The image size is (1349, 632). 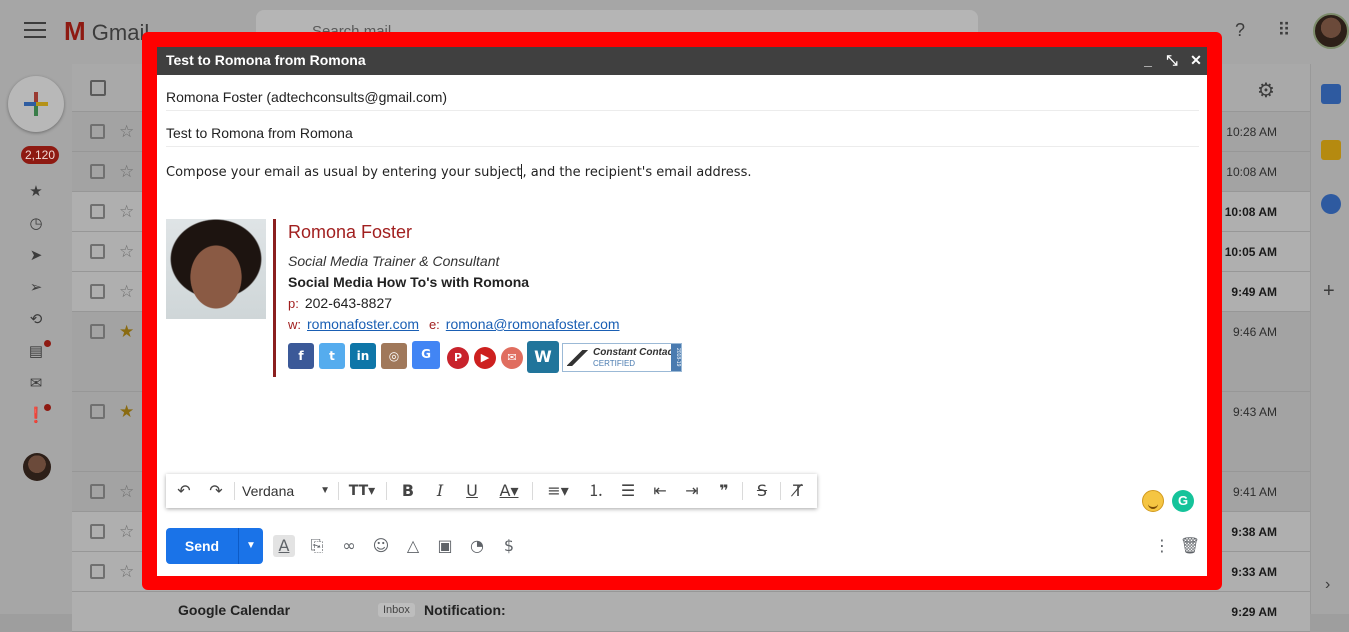 What do you see at coordinates (35, 31) in the screenshot?
I see `main-menu-icon` at bounding box center [35, 31].